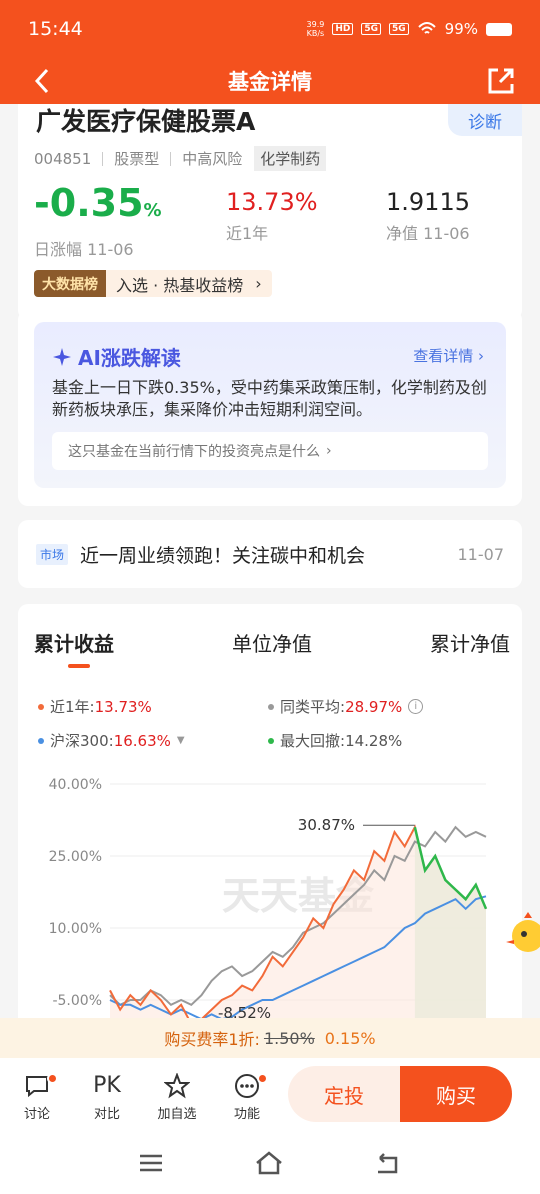 The image size is (540, 1194). Describe the element at coordinates (107, 1085) in the screenshot. I see `pk-icon: PK` at that location.